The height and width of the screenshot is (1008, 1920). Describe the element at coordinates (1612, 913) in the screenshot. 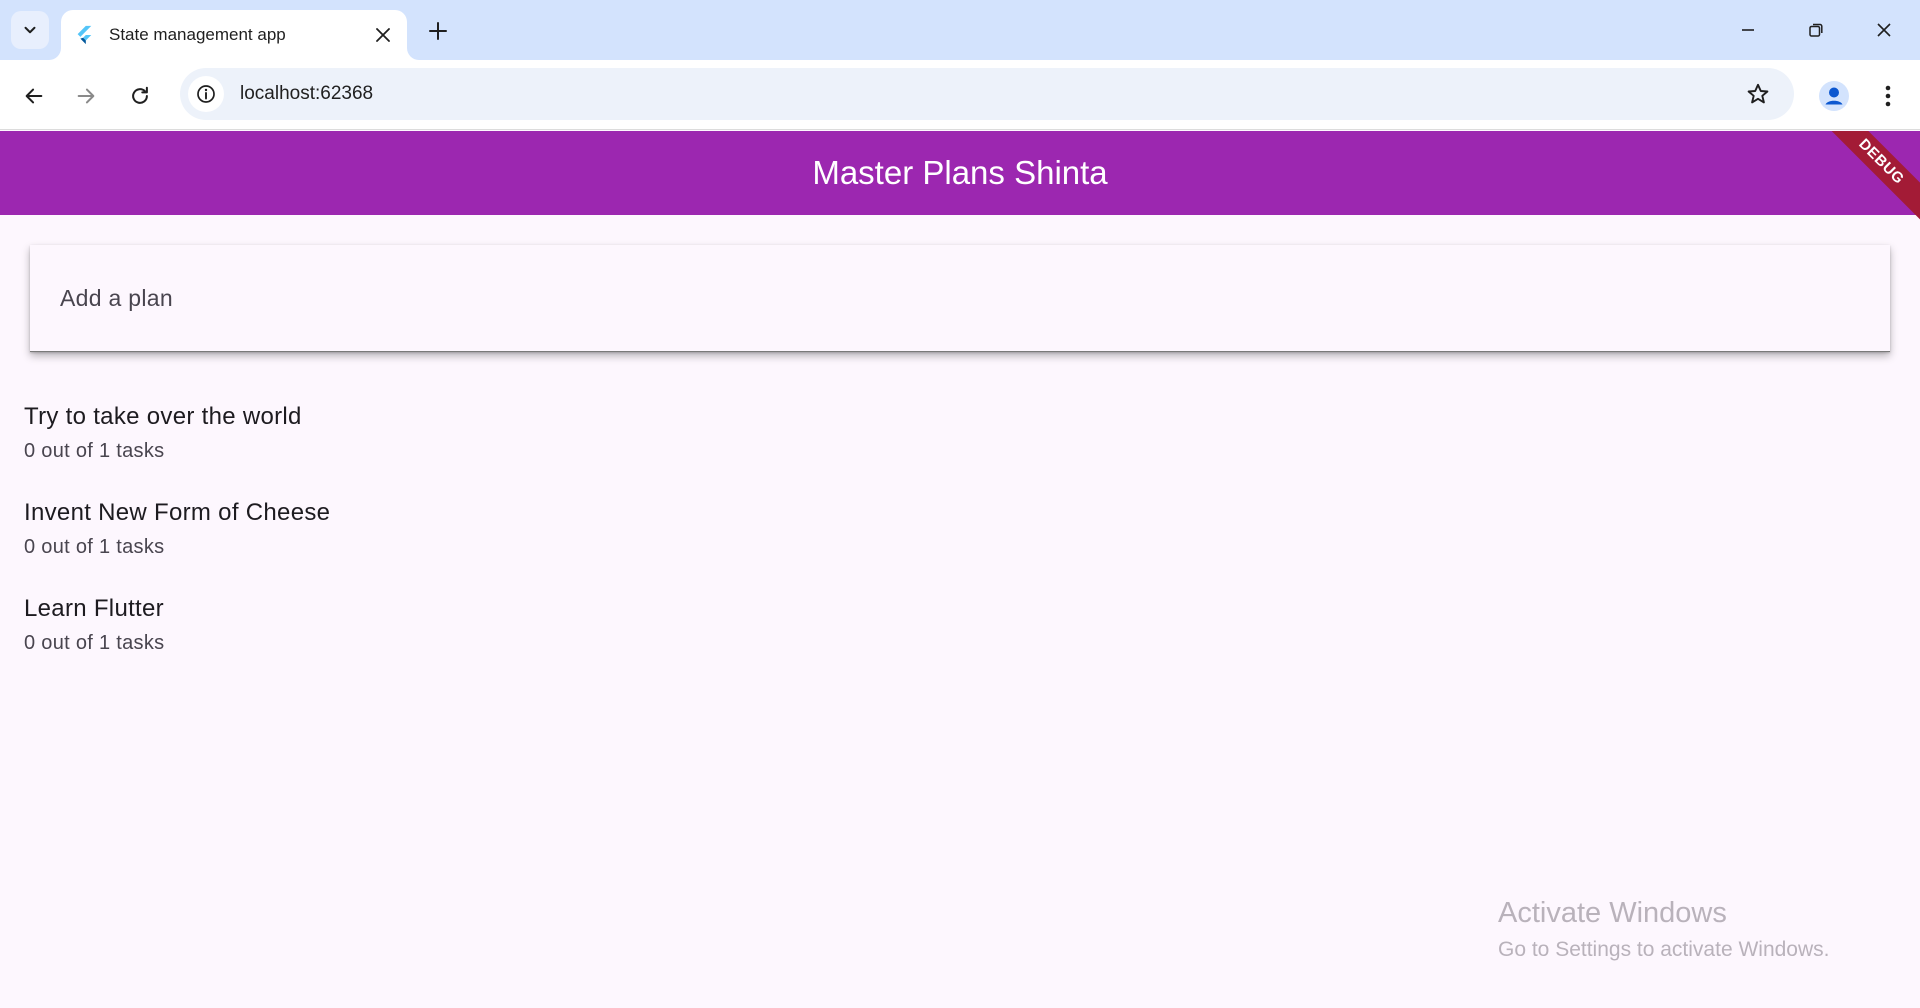

I see `watermark-title: Activate Windows` at that location.